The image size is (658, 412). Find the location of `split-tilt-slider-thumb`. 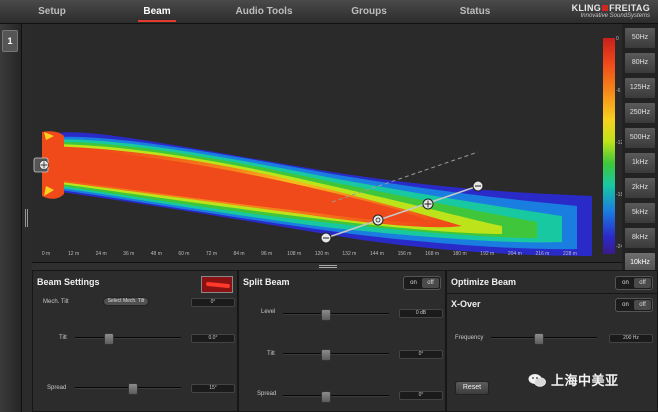

split-tilt-slider-thumb is located at coordinates (326, 355).